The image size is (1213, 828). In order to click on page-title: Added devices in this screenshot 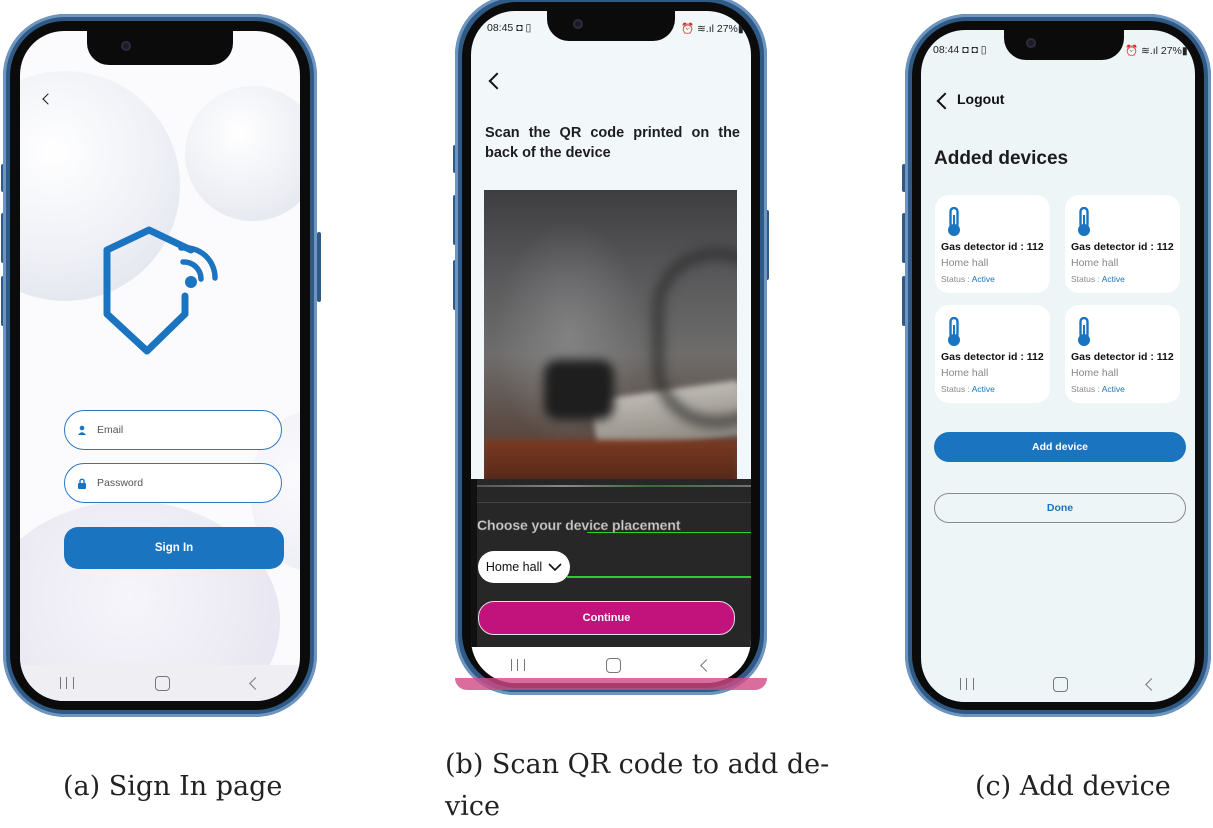, I will do `click(1001, 158)`.